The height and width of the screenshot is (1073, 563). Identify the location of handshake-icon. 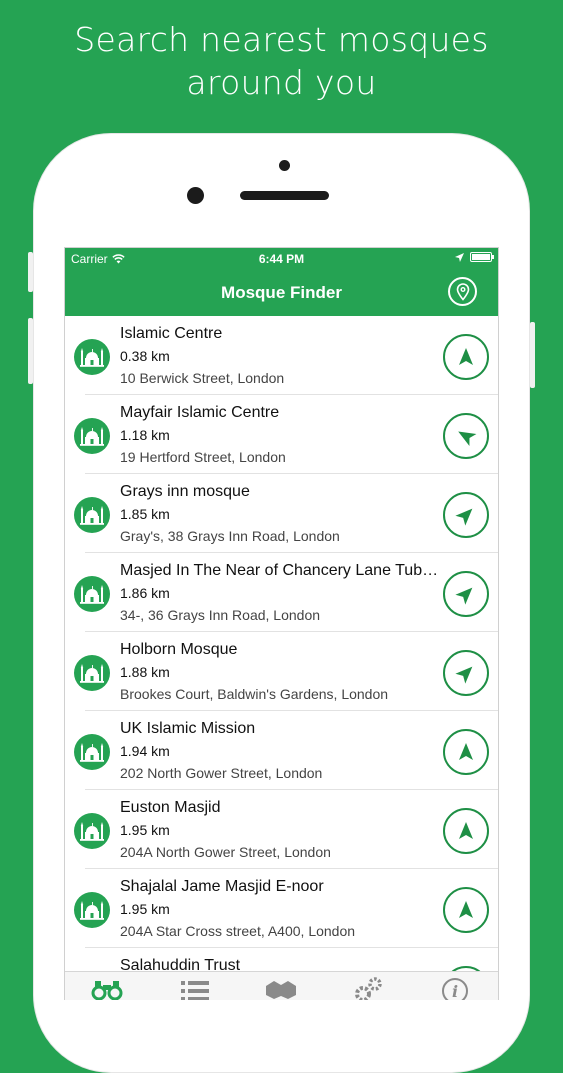
(281, 990).